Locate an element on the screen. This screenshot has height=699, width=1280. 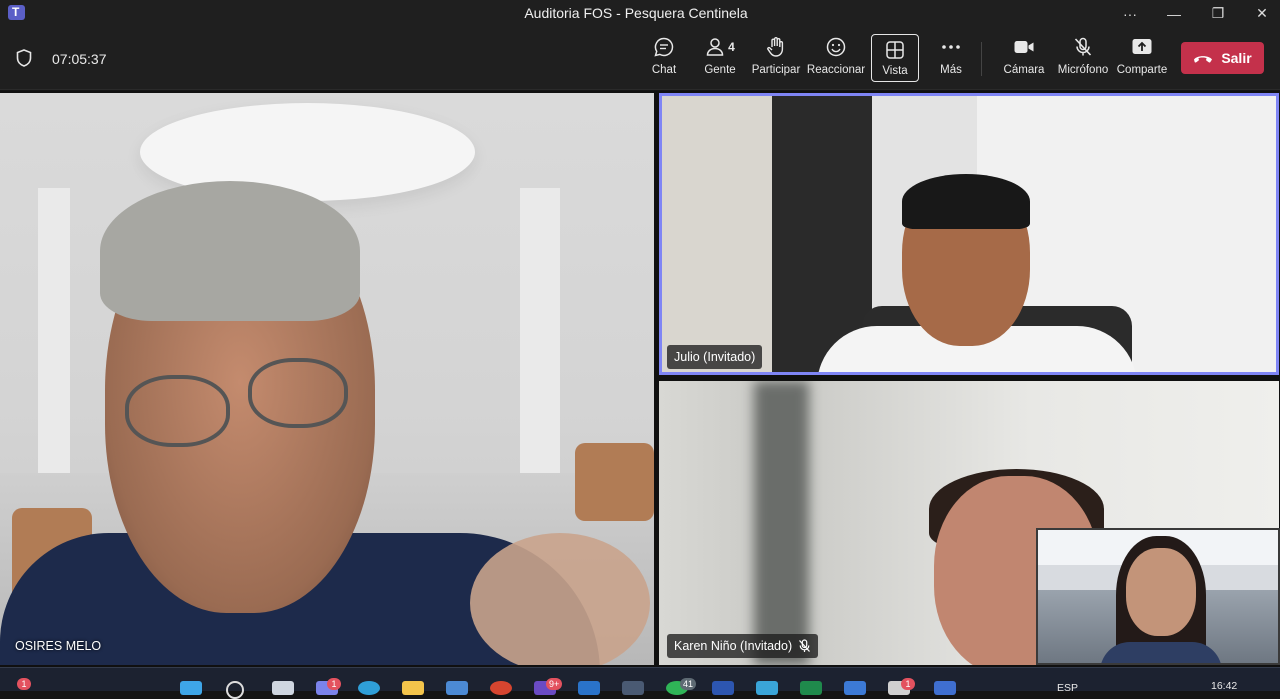
people-icon: 4 is located at coordinates (720, 47).